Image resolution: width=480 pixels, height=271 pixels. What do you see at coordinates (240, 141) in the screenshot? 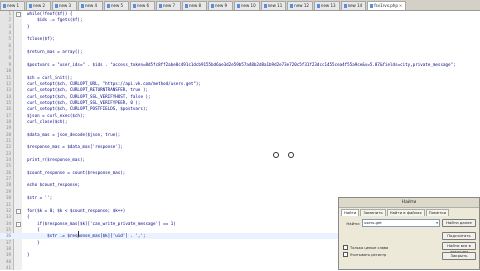
I see `code-line: 21` at bounding box center [240, 141].